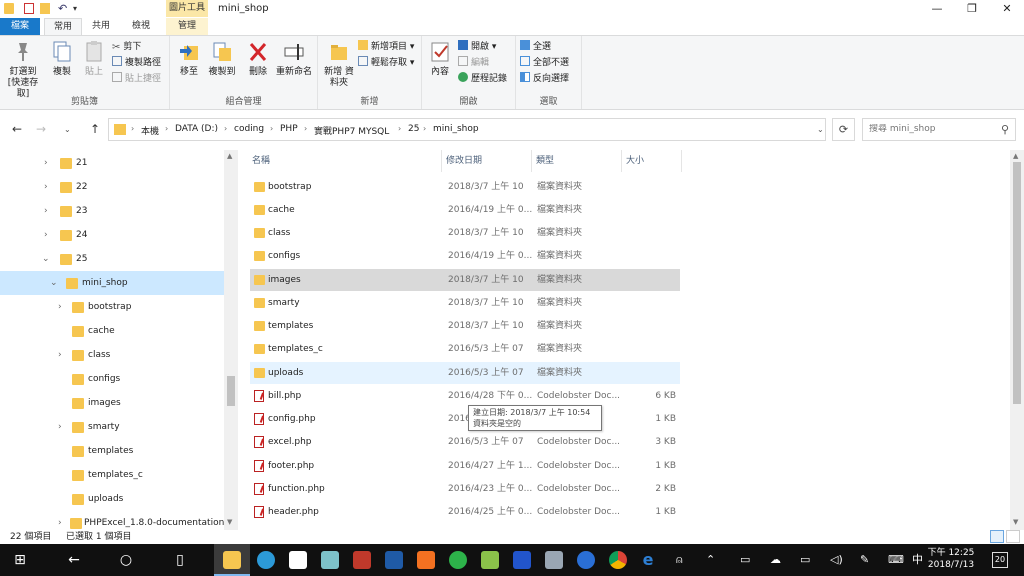 Image resolution: width=1024 pixels, height=576 pixels. Describe the element at coordinates (231, 340) in the screenshot. I see `nav-scrollbar: ▲ ▼` at that location.